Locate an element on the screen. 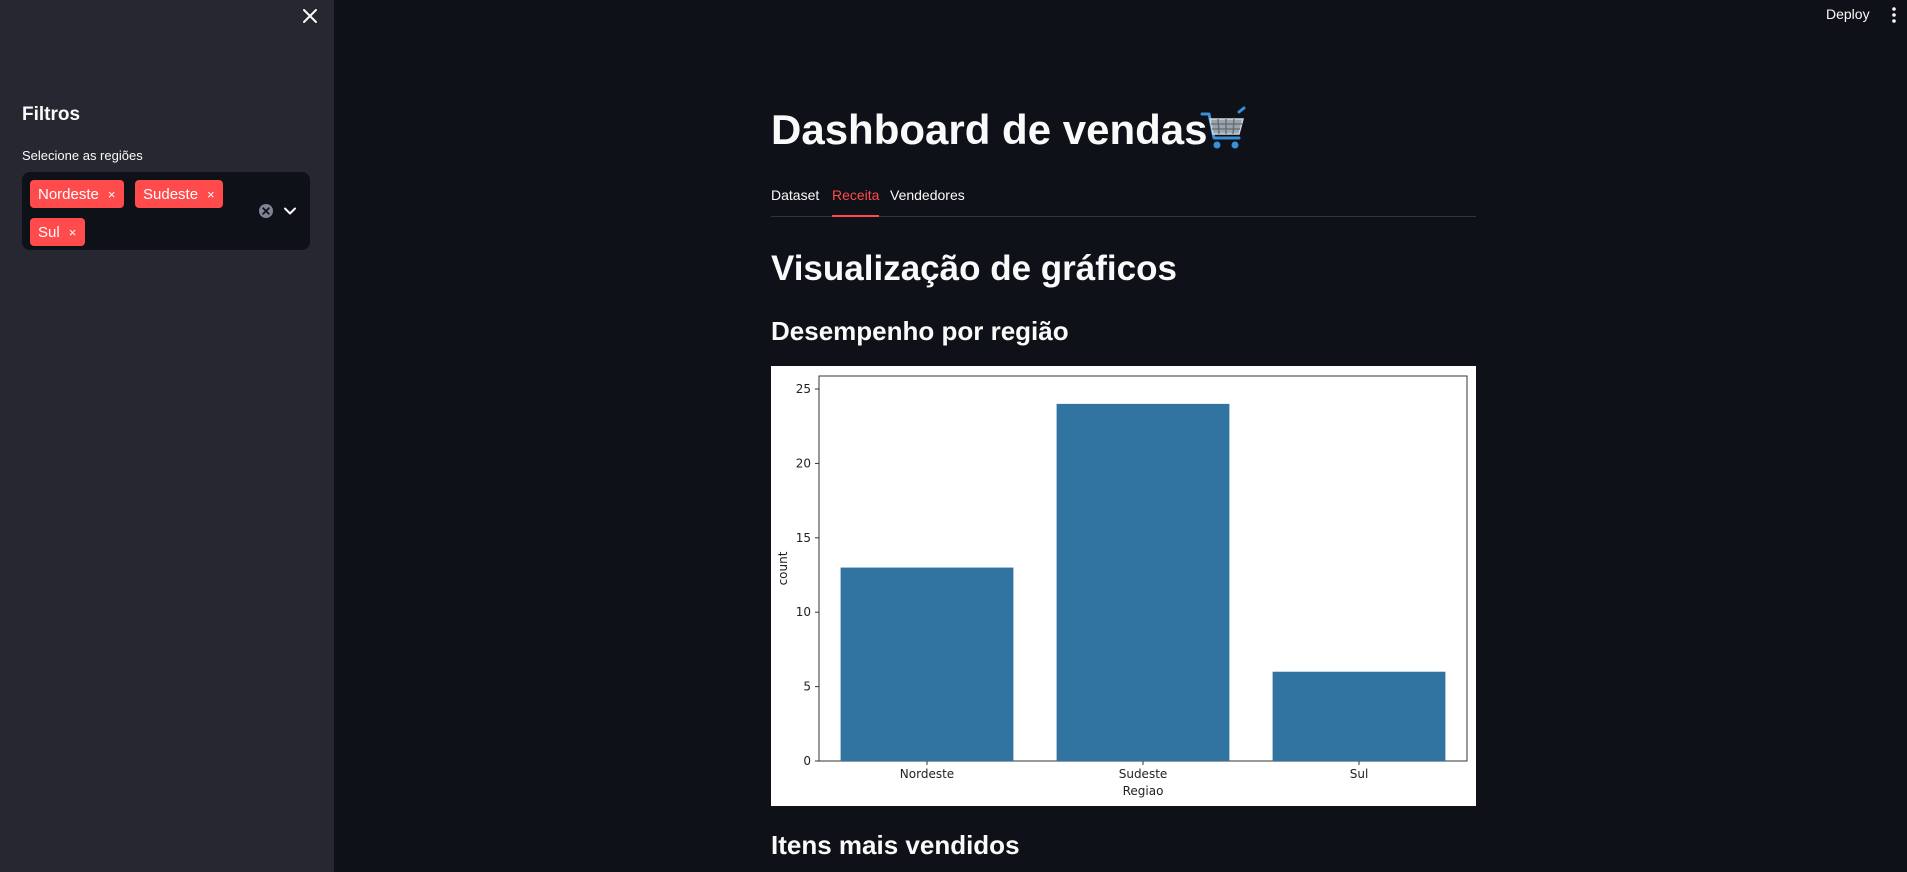 The width and height of the screenshot is (1907, 872). subsection-title: Desempenho por região is located at coordinates (920, 331).